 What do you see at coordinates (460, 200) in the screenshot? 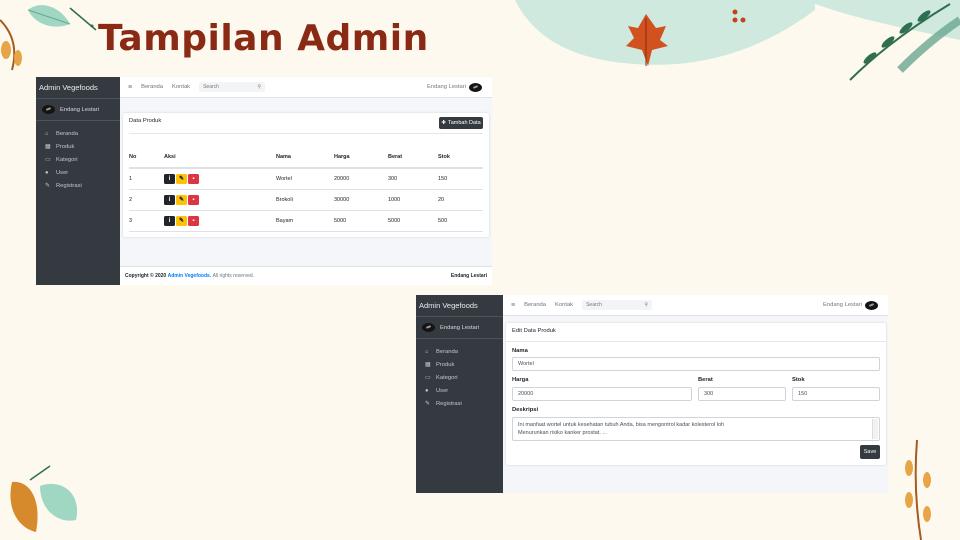
I see `cell-stok: 20` at bounding box center [460, 200].